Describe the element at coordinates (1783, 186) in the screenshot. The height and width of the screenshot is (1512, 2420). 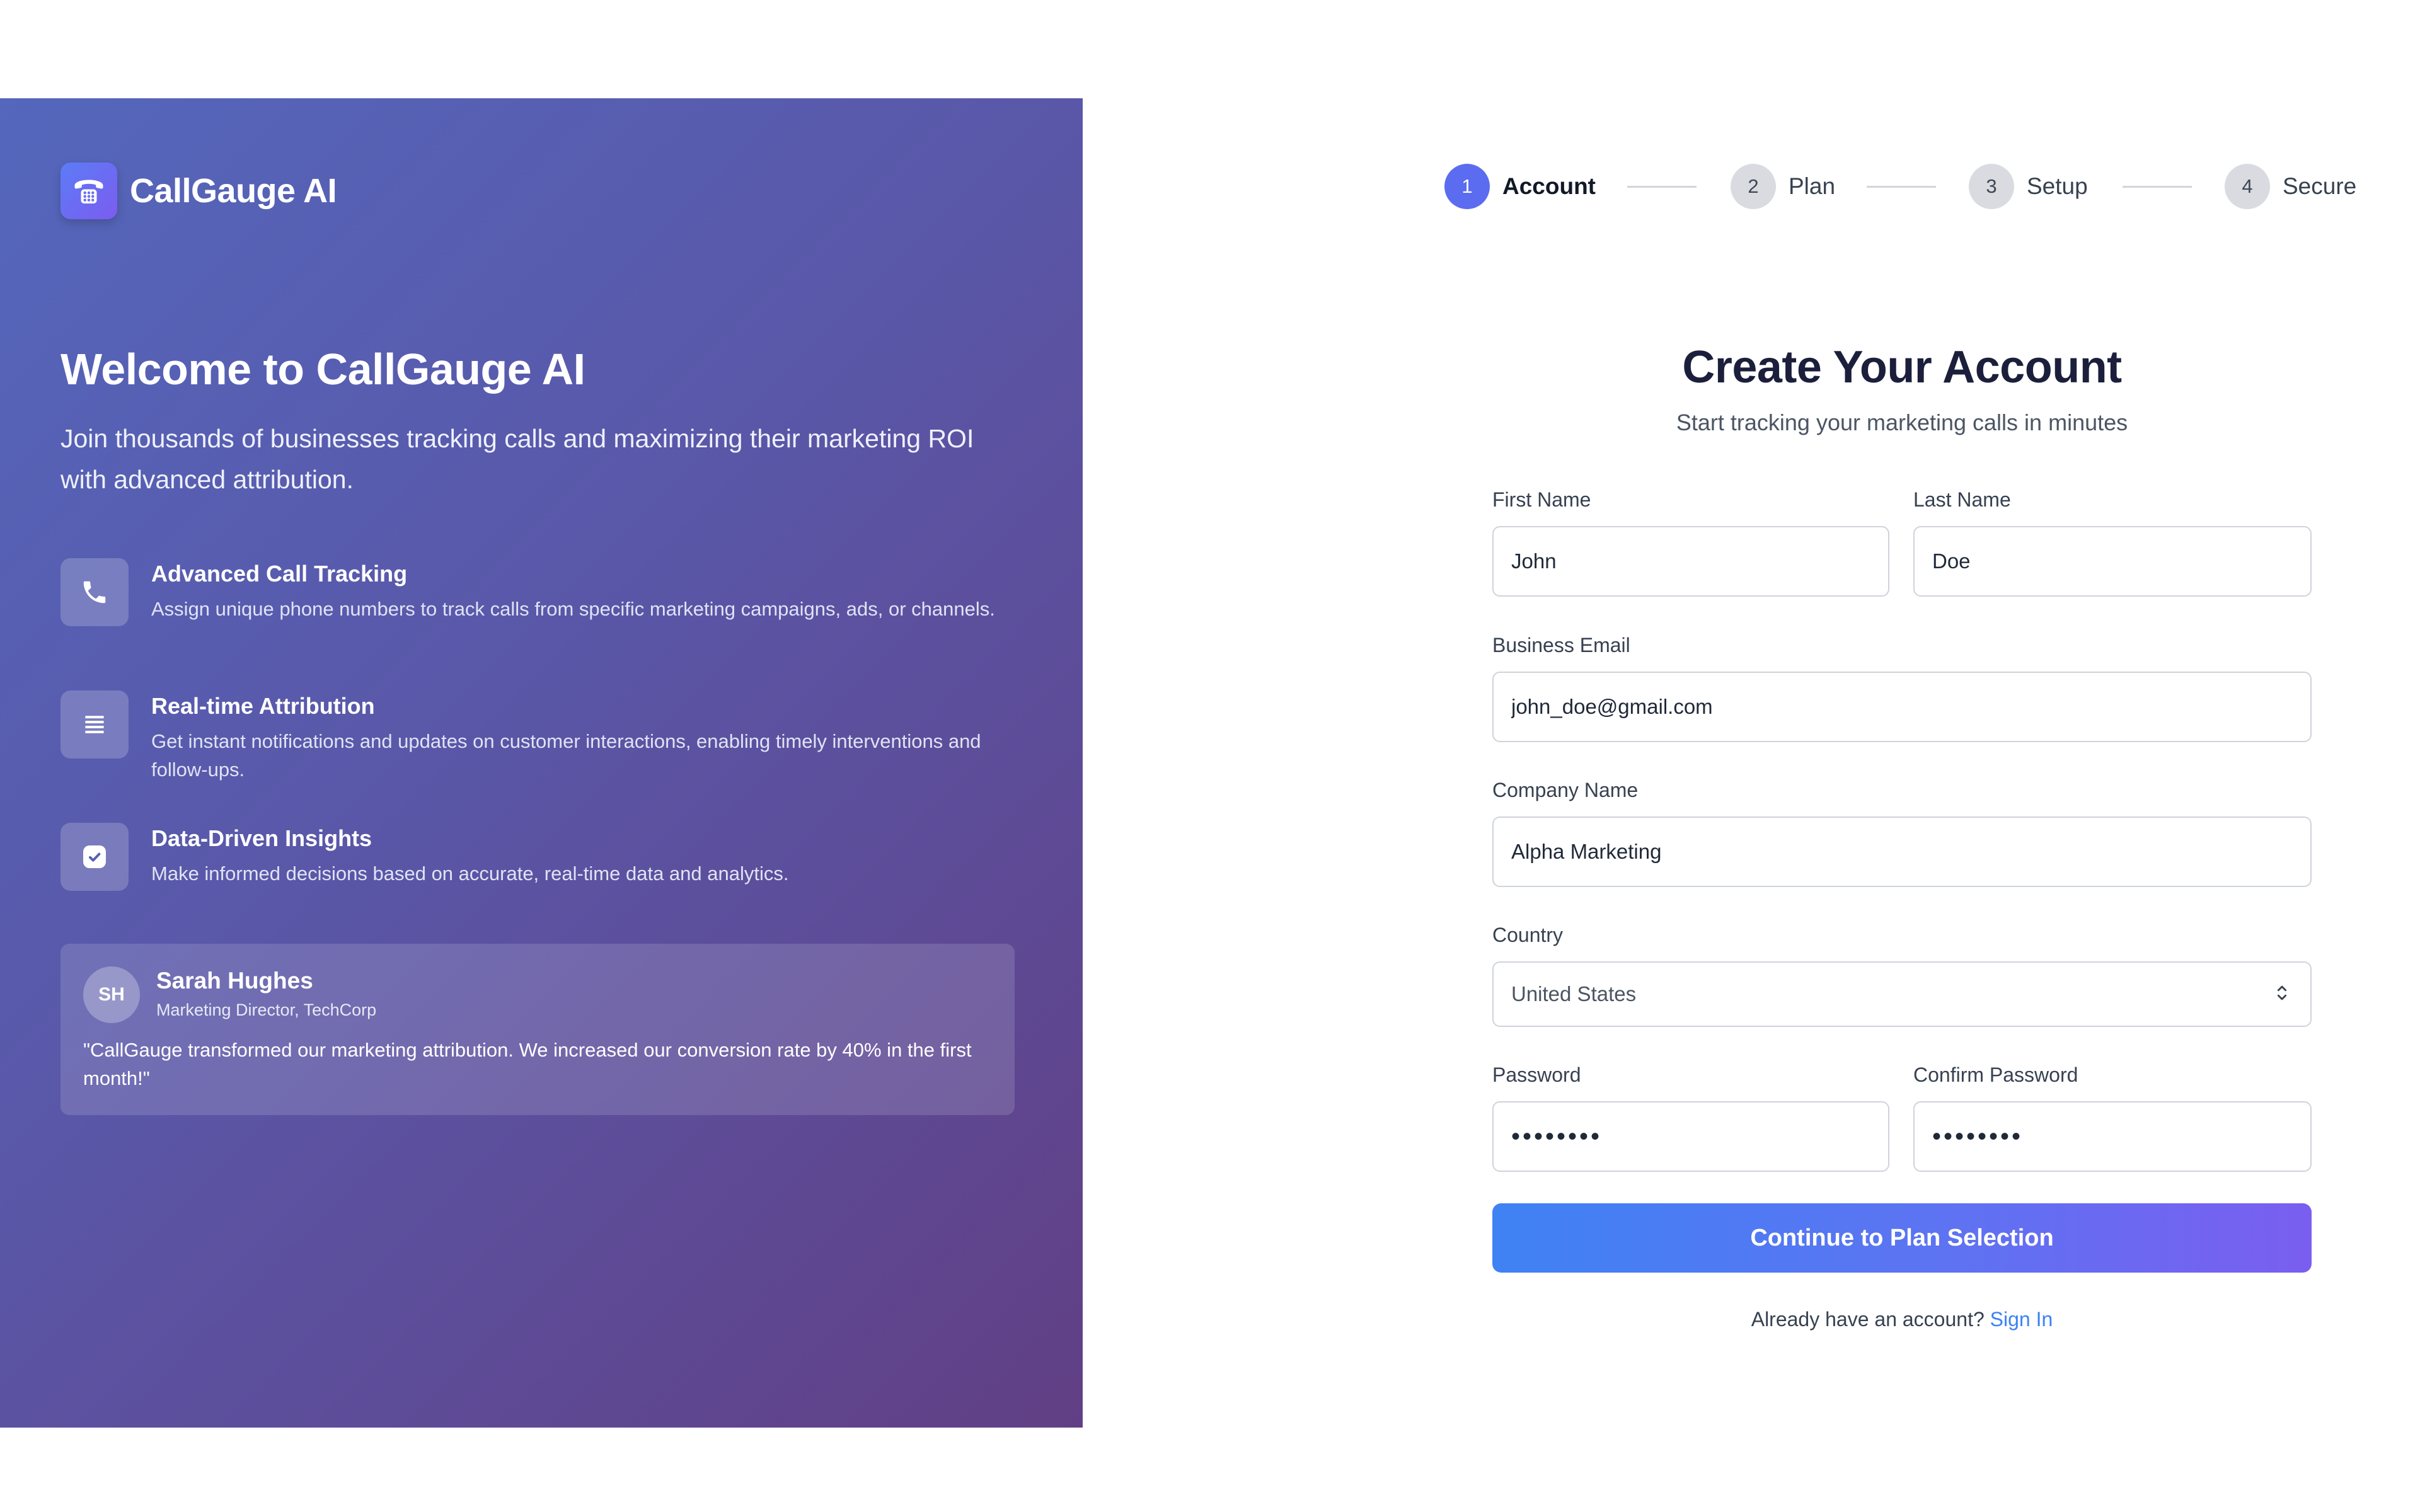
I see `step-plan: 2 Plan` at that location.